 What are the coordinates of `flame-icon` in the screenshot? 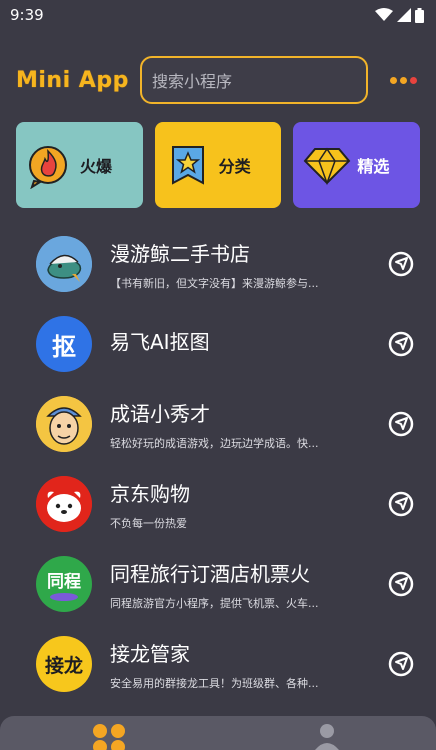 It's located at (48, 167).